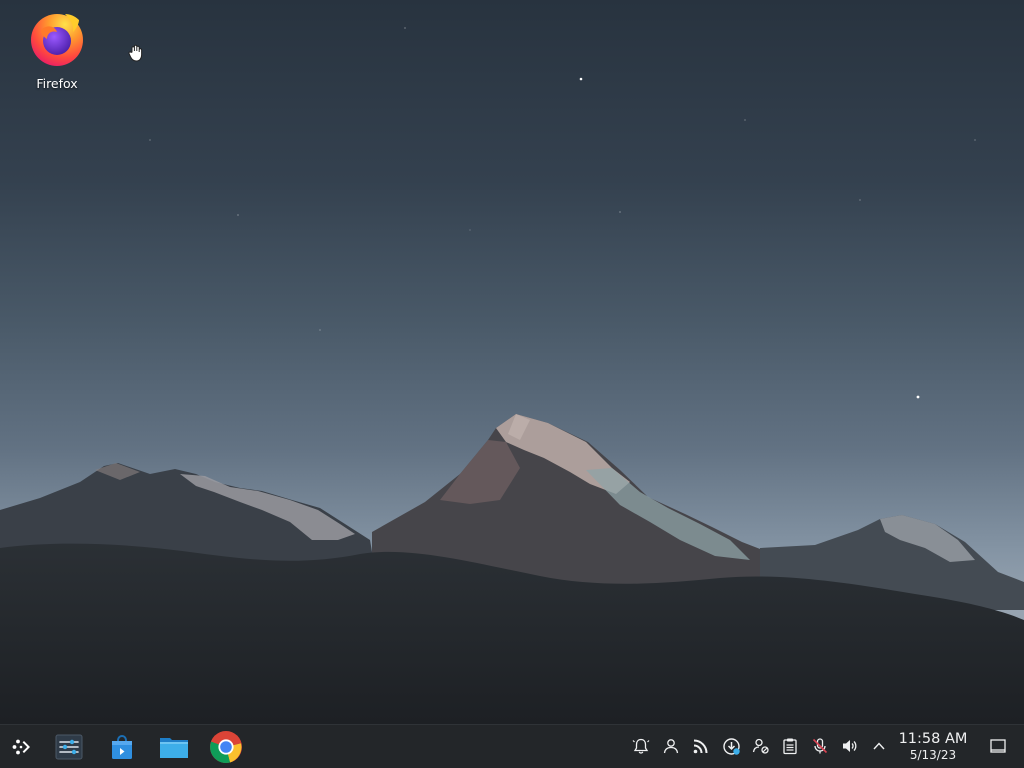 This screenshot has width=1024, height=768. I want to click on tray-clipboard, so click(790, 746).